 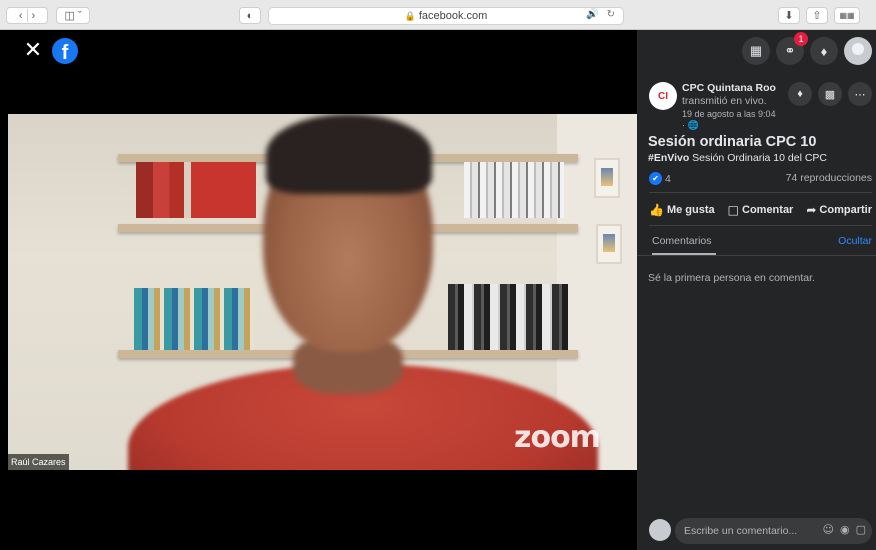 What do you see at coordinates (801, 39) in the screenshot?
I see `notification-badge: 1` at bounding box center [801, 39].